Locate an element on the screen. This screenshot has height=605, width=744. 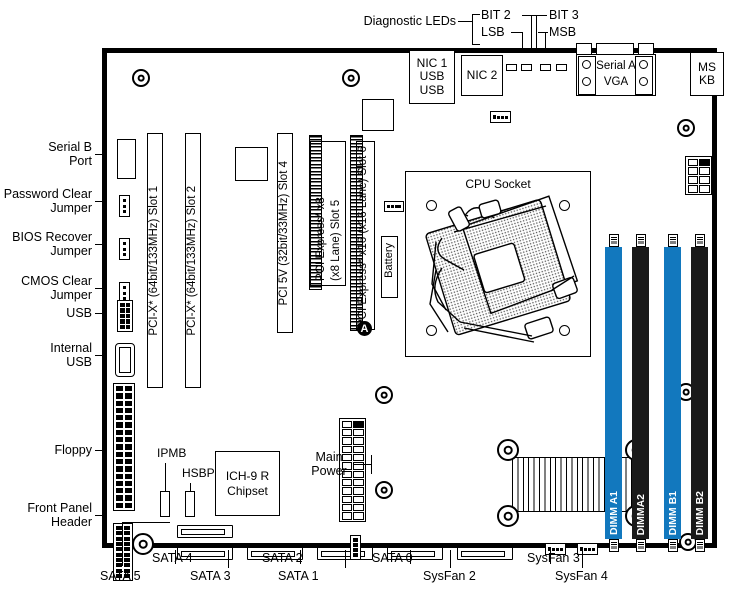
leader-sata1 is located at coordinates (345, 559).